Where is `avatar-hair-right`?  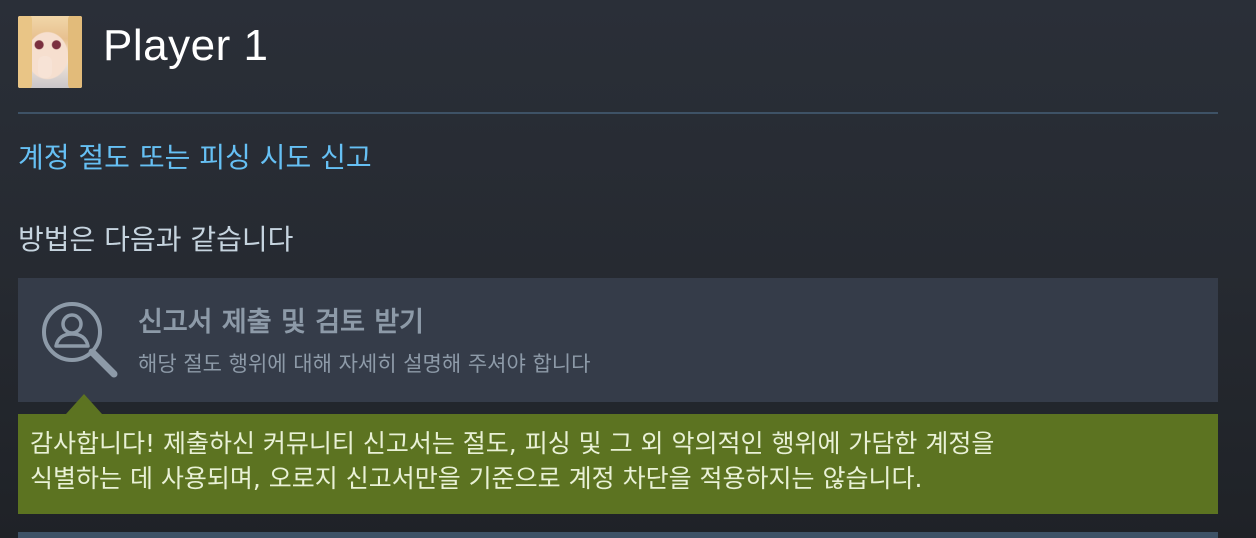 avatar-hair-right is located at coordinates (75, 52).